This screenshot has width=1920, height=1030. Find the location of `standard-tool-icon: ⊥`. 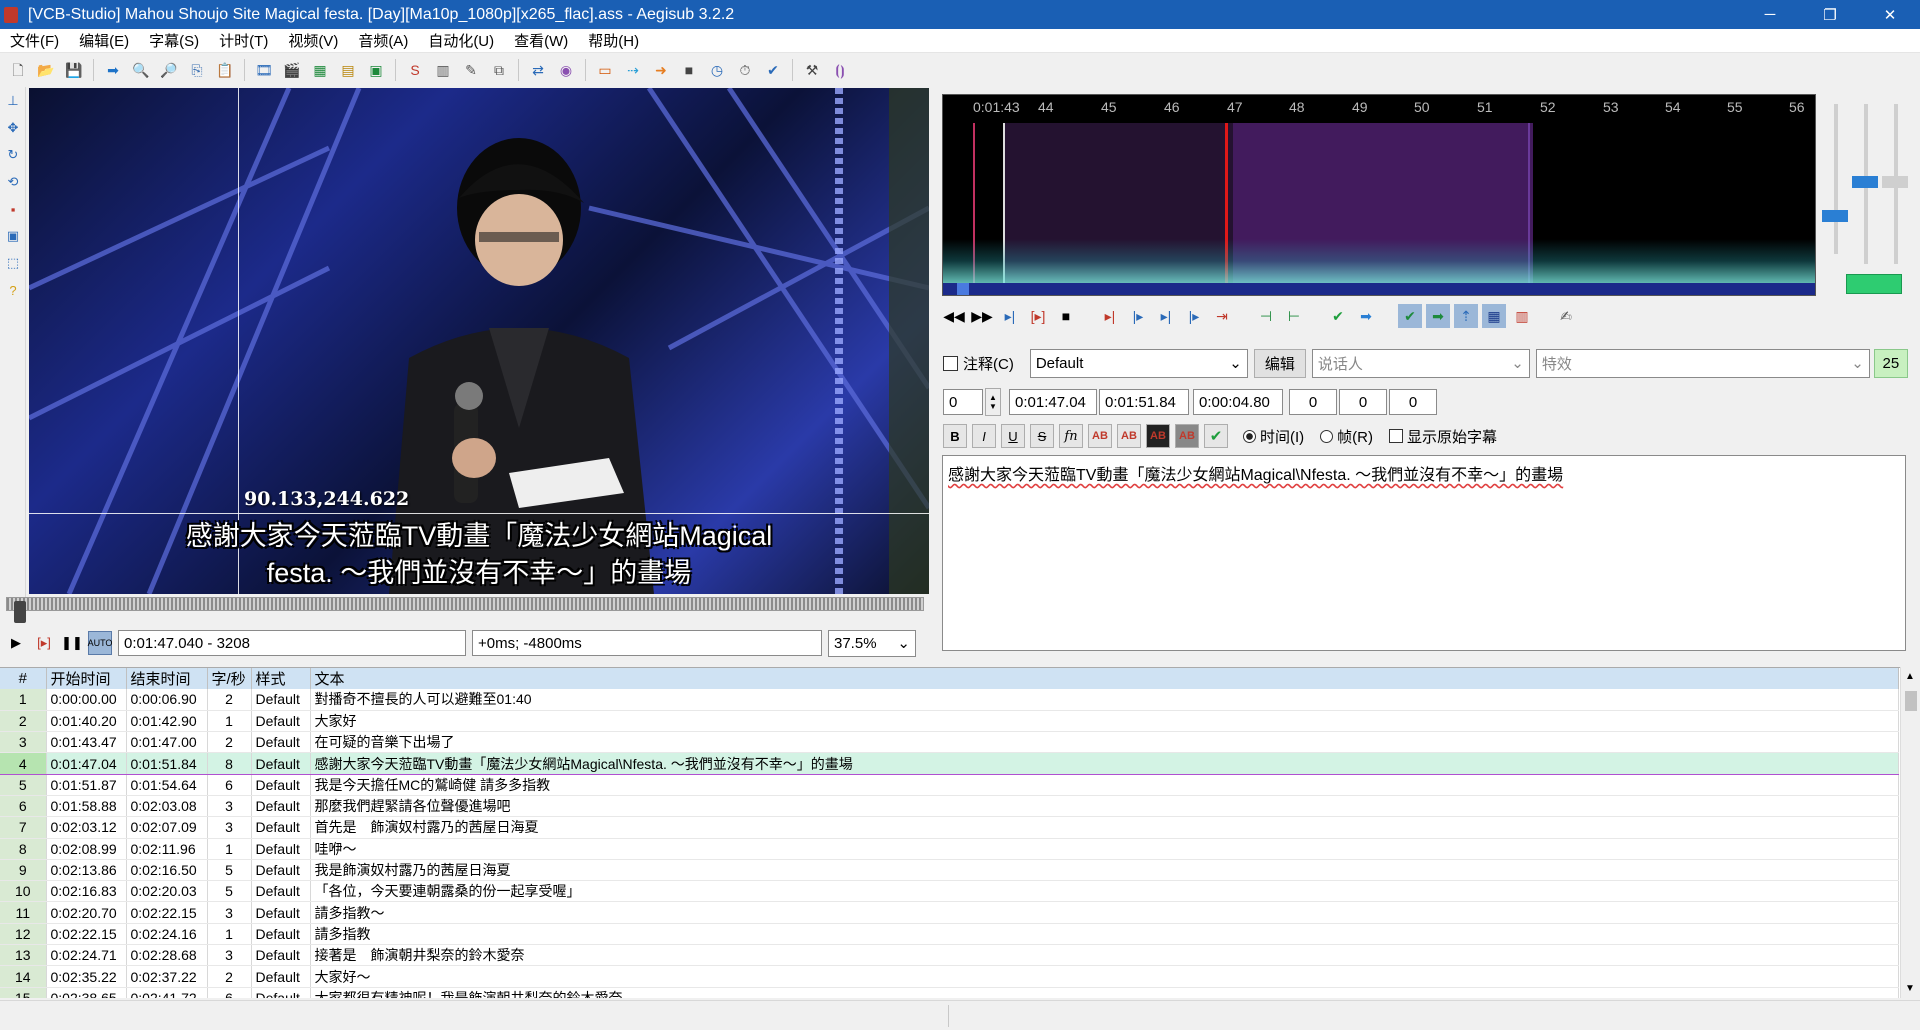

standard-tool-icon: ⊥ is located at coordinates (13, 101).